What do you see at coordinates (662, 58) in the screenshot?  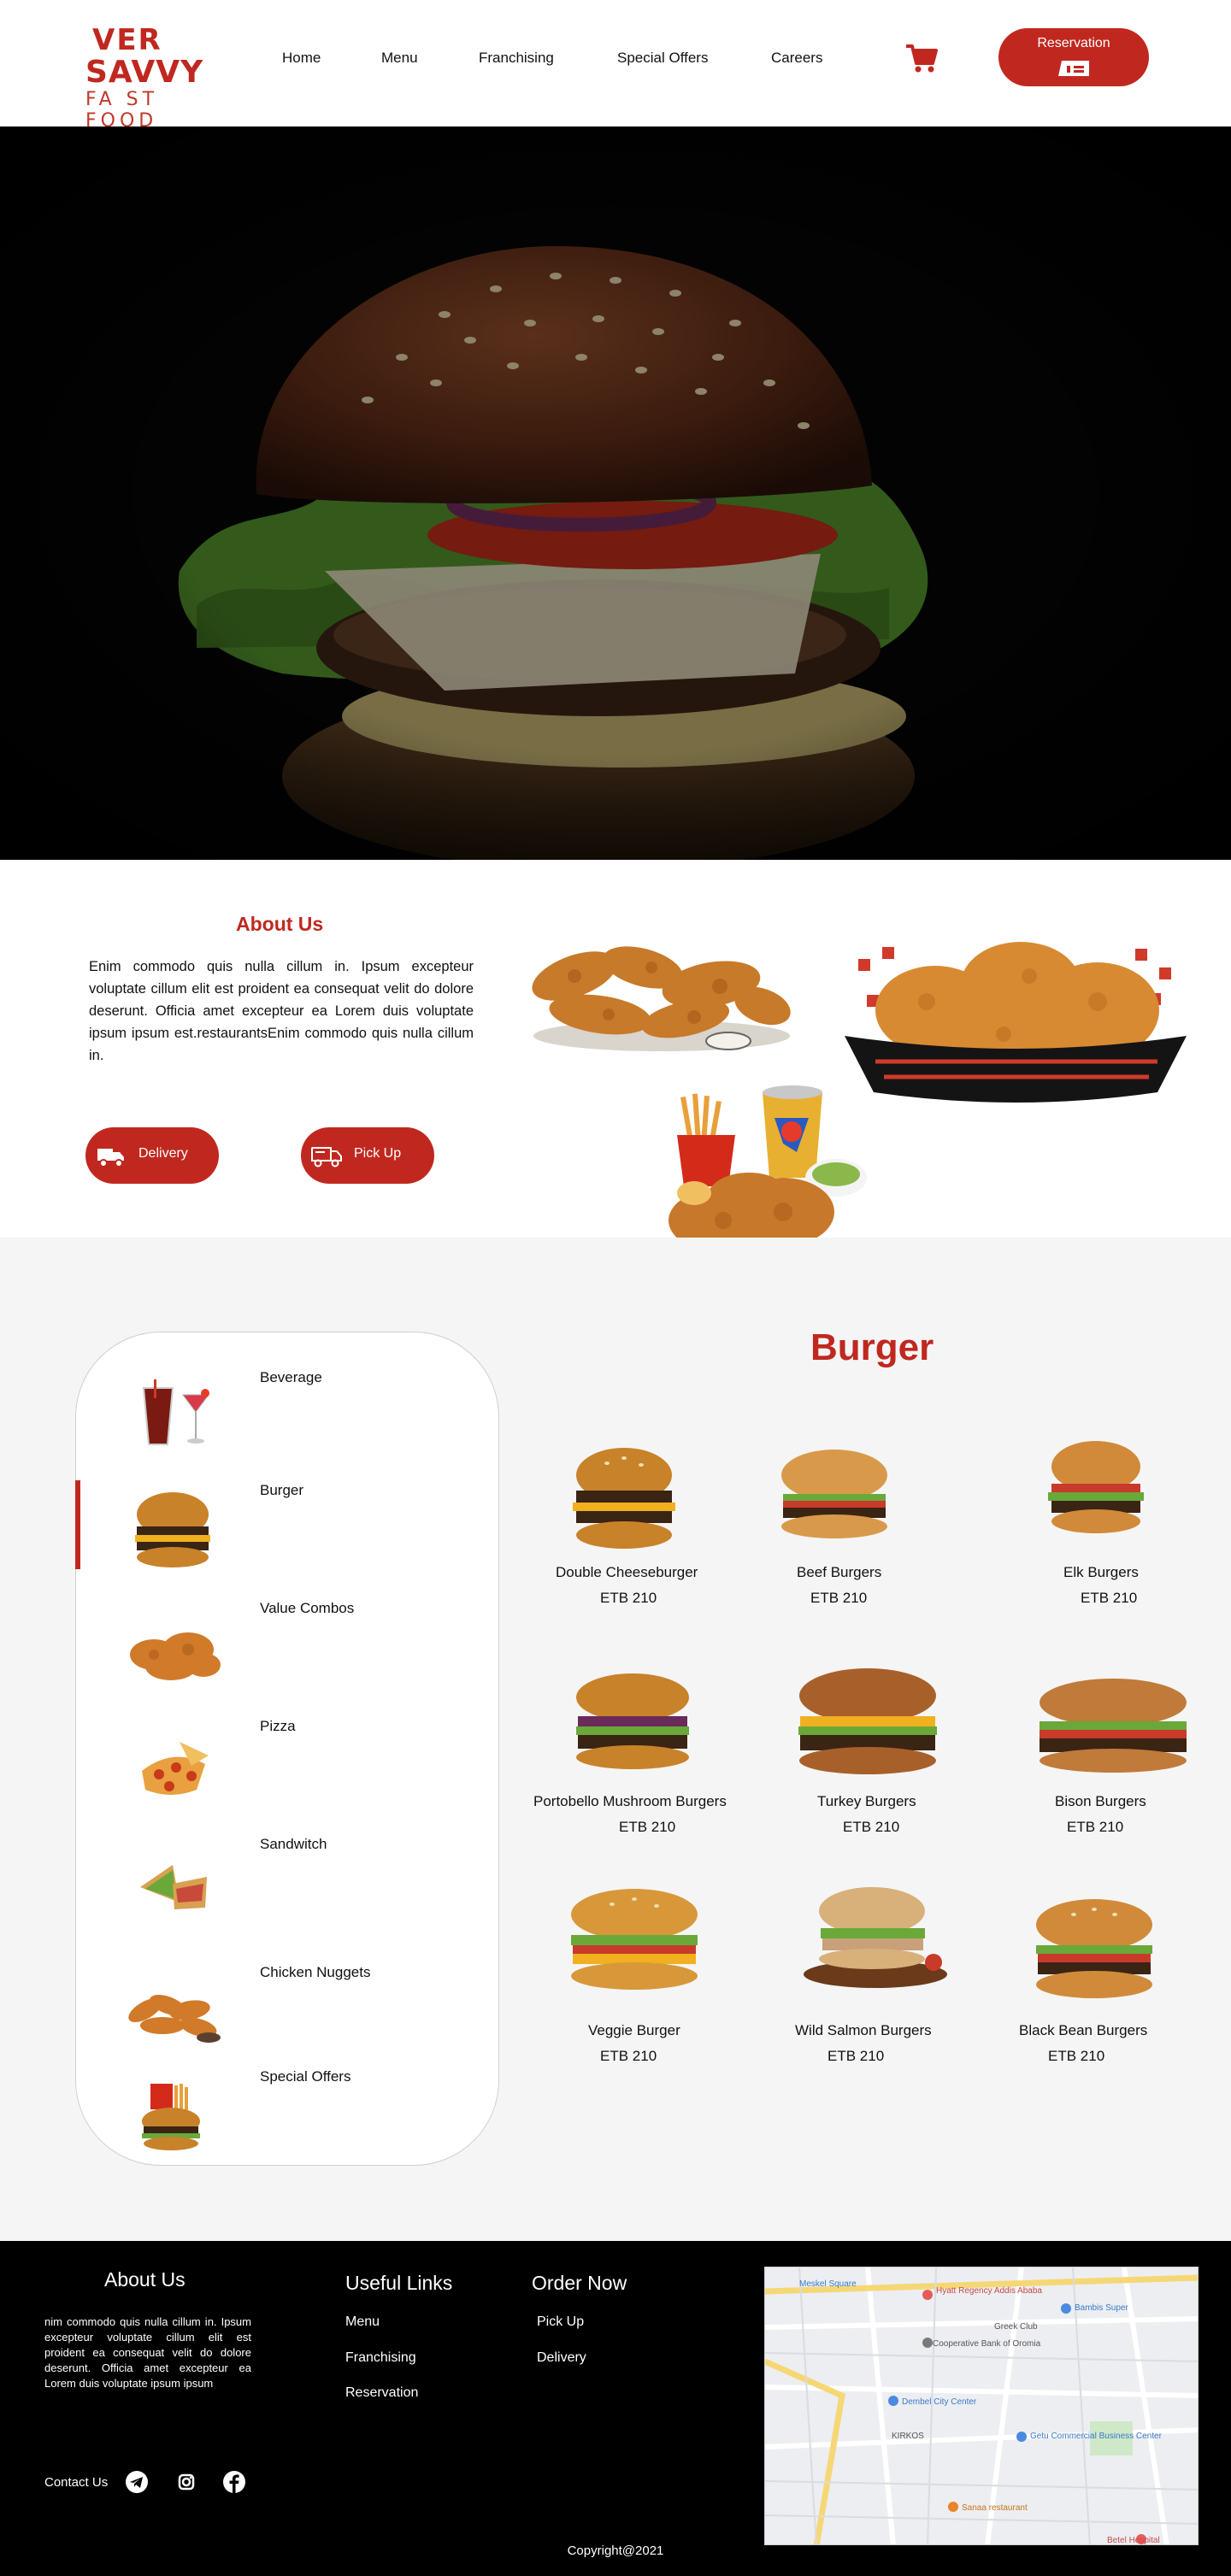 I see `nav-special-offers: Special Offers` at bounding box center [662, 58].